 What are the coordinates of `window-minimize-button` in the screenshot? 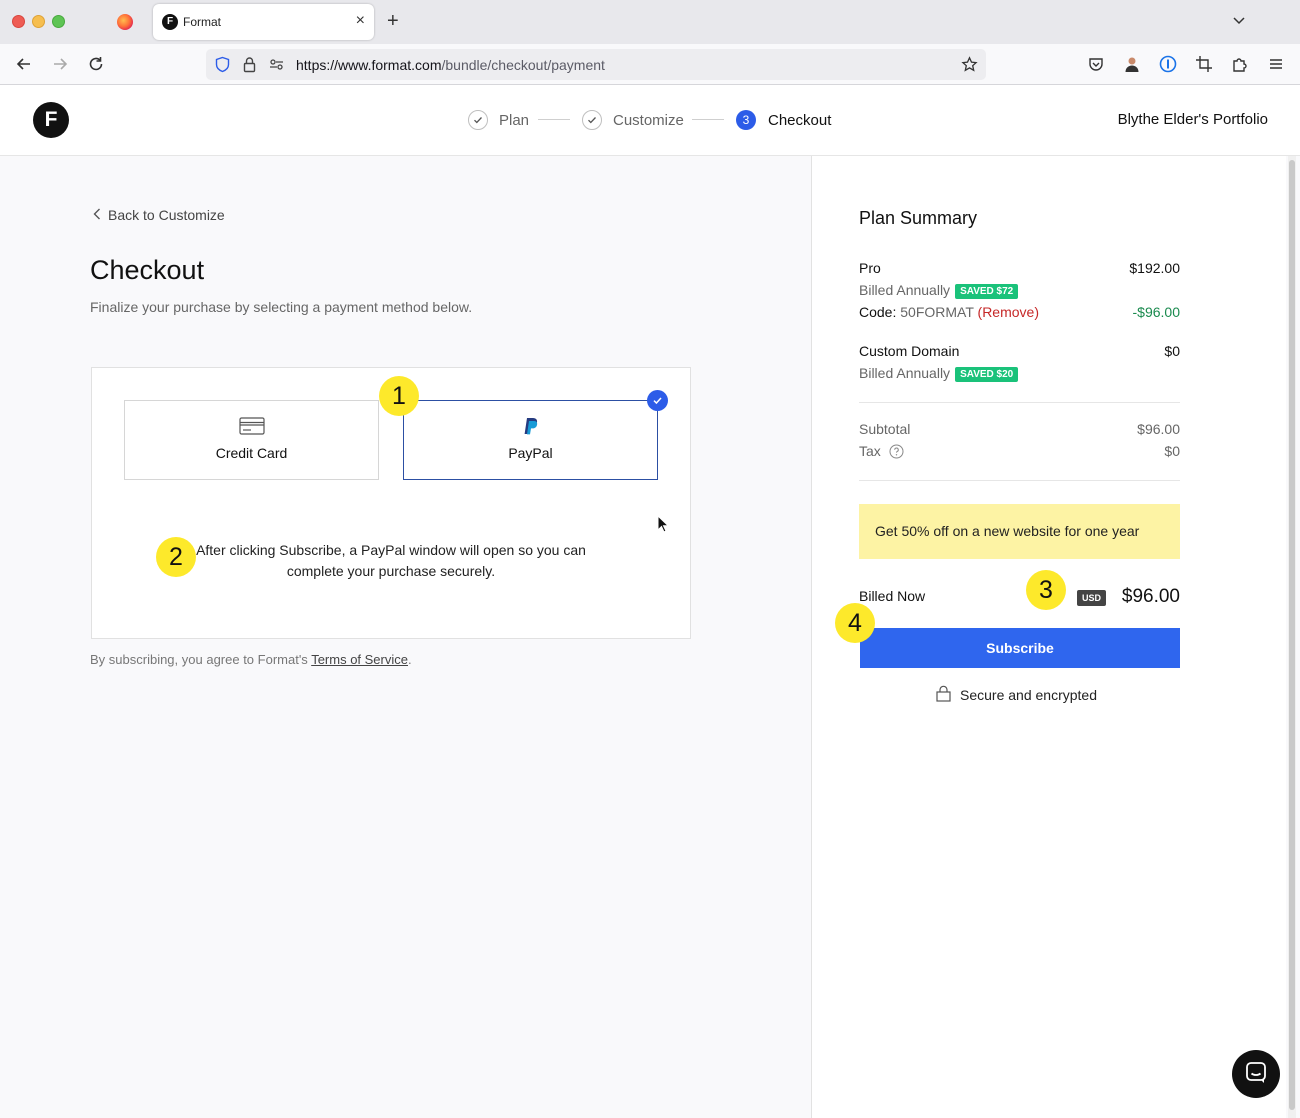 It's located at (38, 21).